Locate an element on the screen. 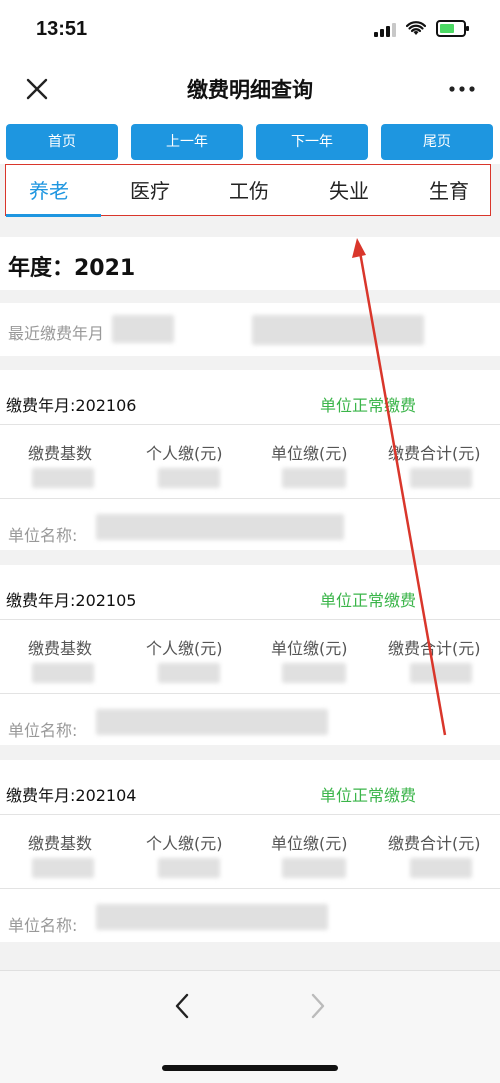  tab-maternity: 生育 is located at coordinates (449, 189).